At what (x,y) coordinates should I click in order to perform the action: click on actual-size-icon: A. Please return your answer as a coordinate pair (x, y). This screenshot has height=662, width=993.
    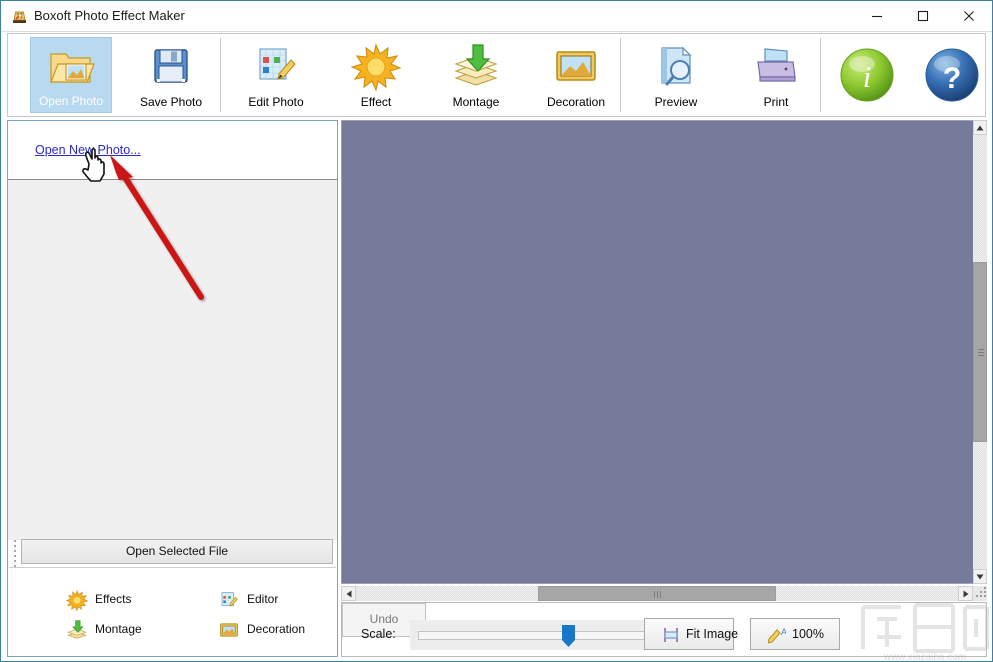
    Looking at the image, I should click on (777, 635).